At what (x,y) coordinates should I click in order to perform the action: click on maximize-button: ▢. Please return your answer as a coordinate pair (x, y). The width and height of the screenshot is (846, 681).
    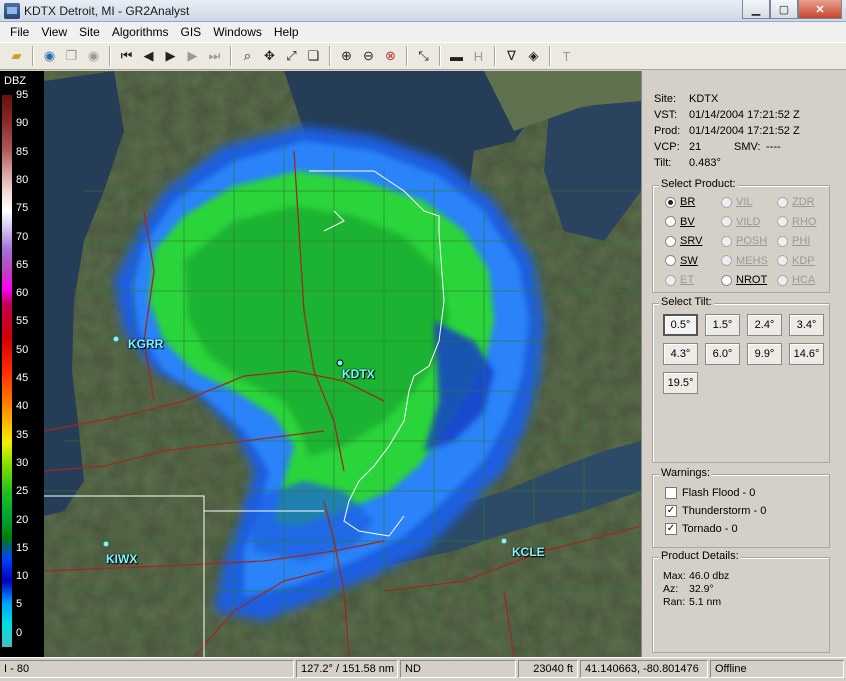
    Looking at the image, I should click on (784, 9).